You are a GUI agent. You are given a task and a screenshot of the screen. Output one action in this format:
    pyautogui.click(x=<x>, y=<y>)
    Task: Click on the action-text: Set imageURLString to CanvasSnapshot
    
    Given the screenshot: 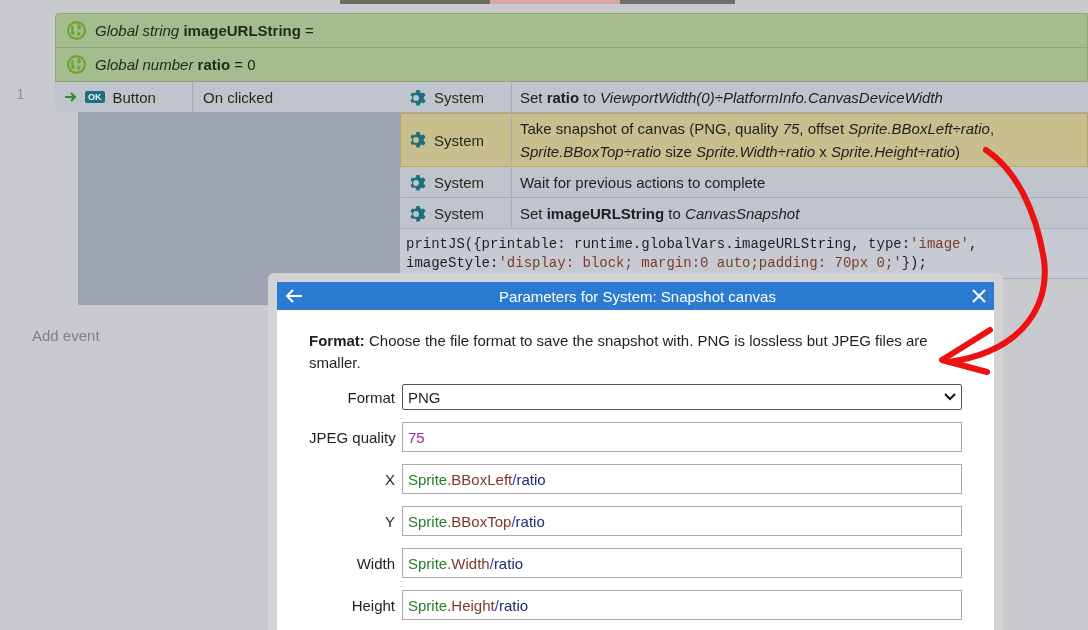 What is the action you would take?
    pyautogui.click(x=660, y=214)
    